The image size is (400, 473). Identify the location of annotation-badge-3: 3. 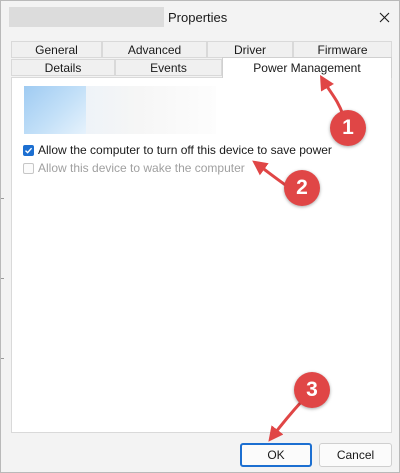
(312, 390).